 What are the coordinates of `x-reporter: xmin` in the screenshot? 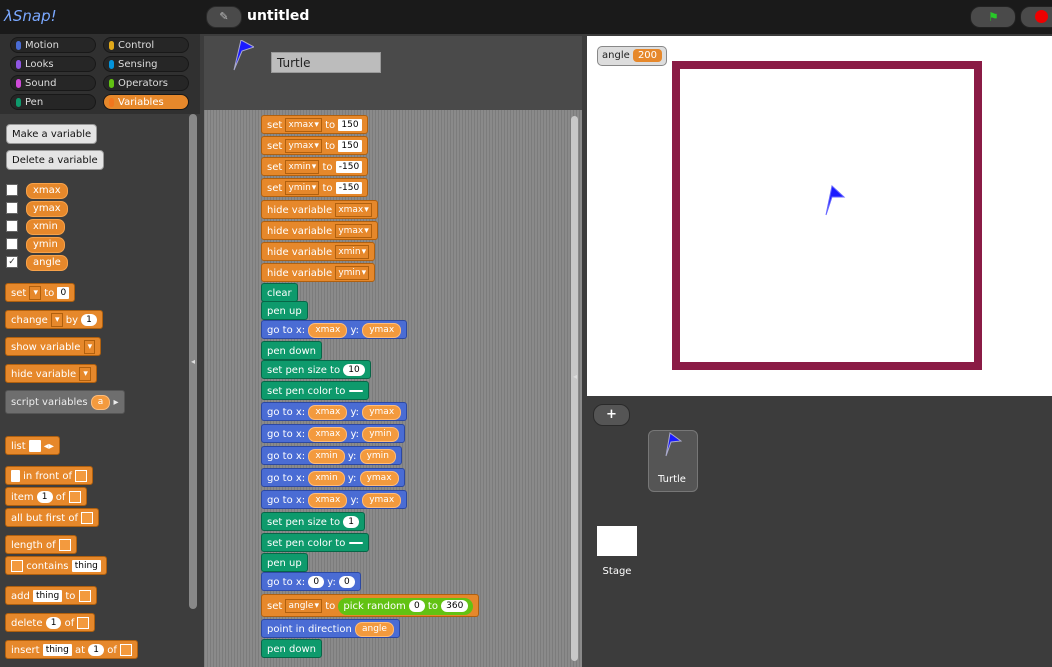 It's located at (326, 478).